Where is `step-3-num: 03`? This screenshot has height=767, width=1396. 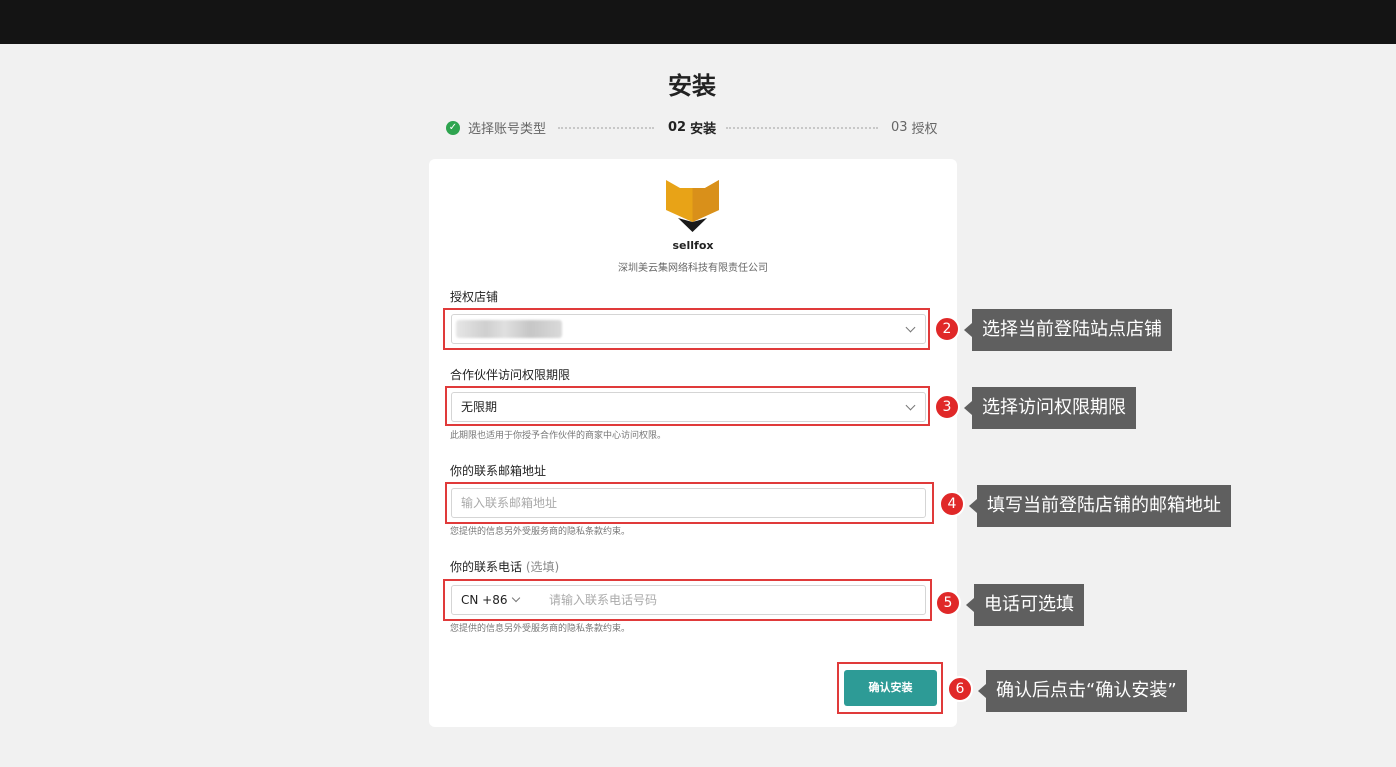
step-3-num: 03 is located at coordinates (899, 127).